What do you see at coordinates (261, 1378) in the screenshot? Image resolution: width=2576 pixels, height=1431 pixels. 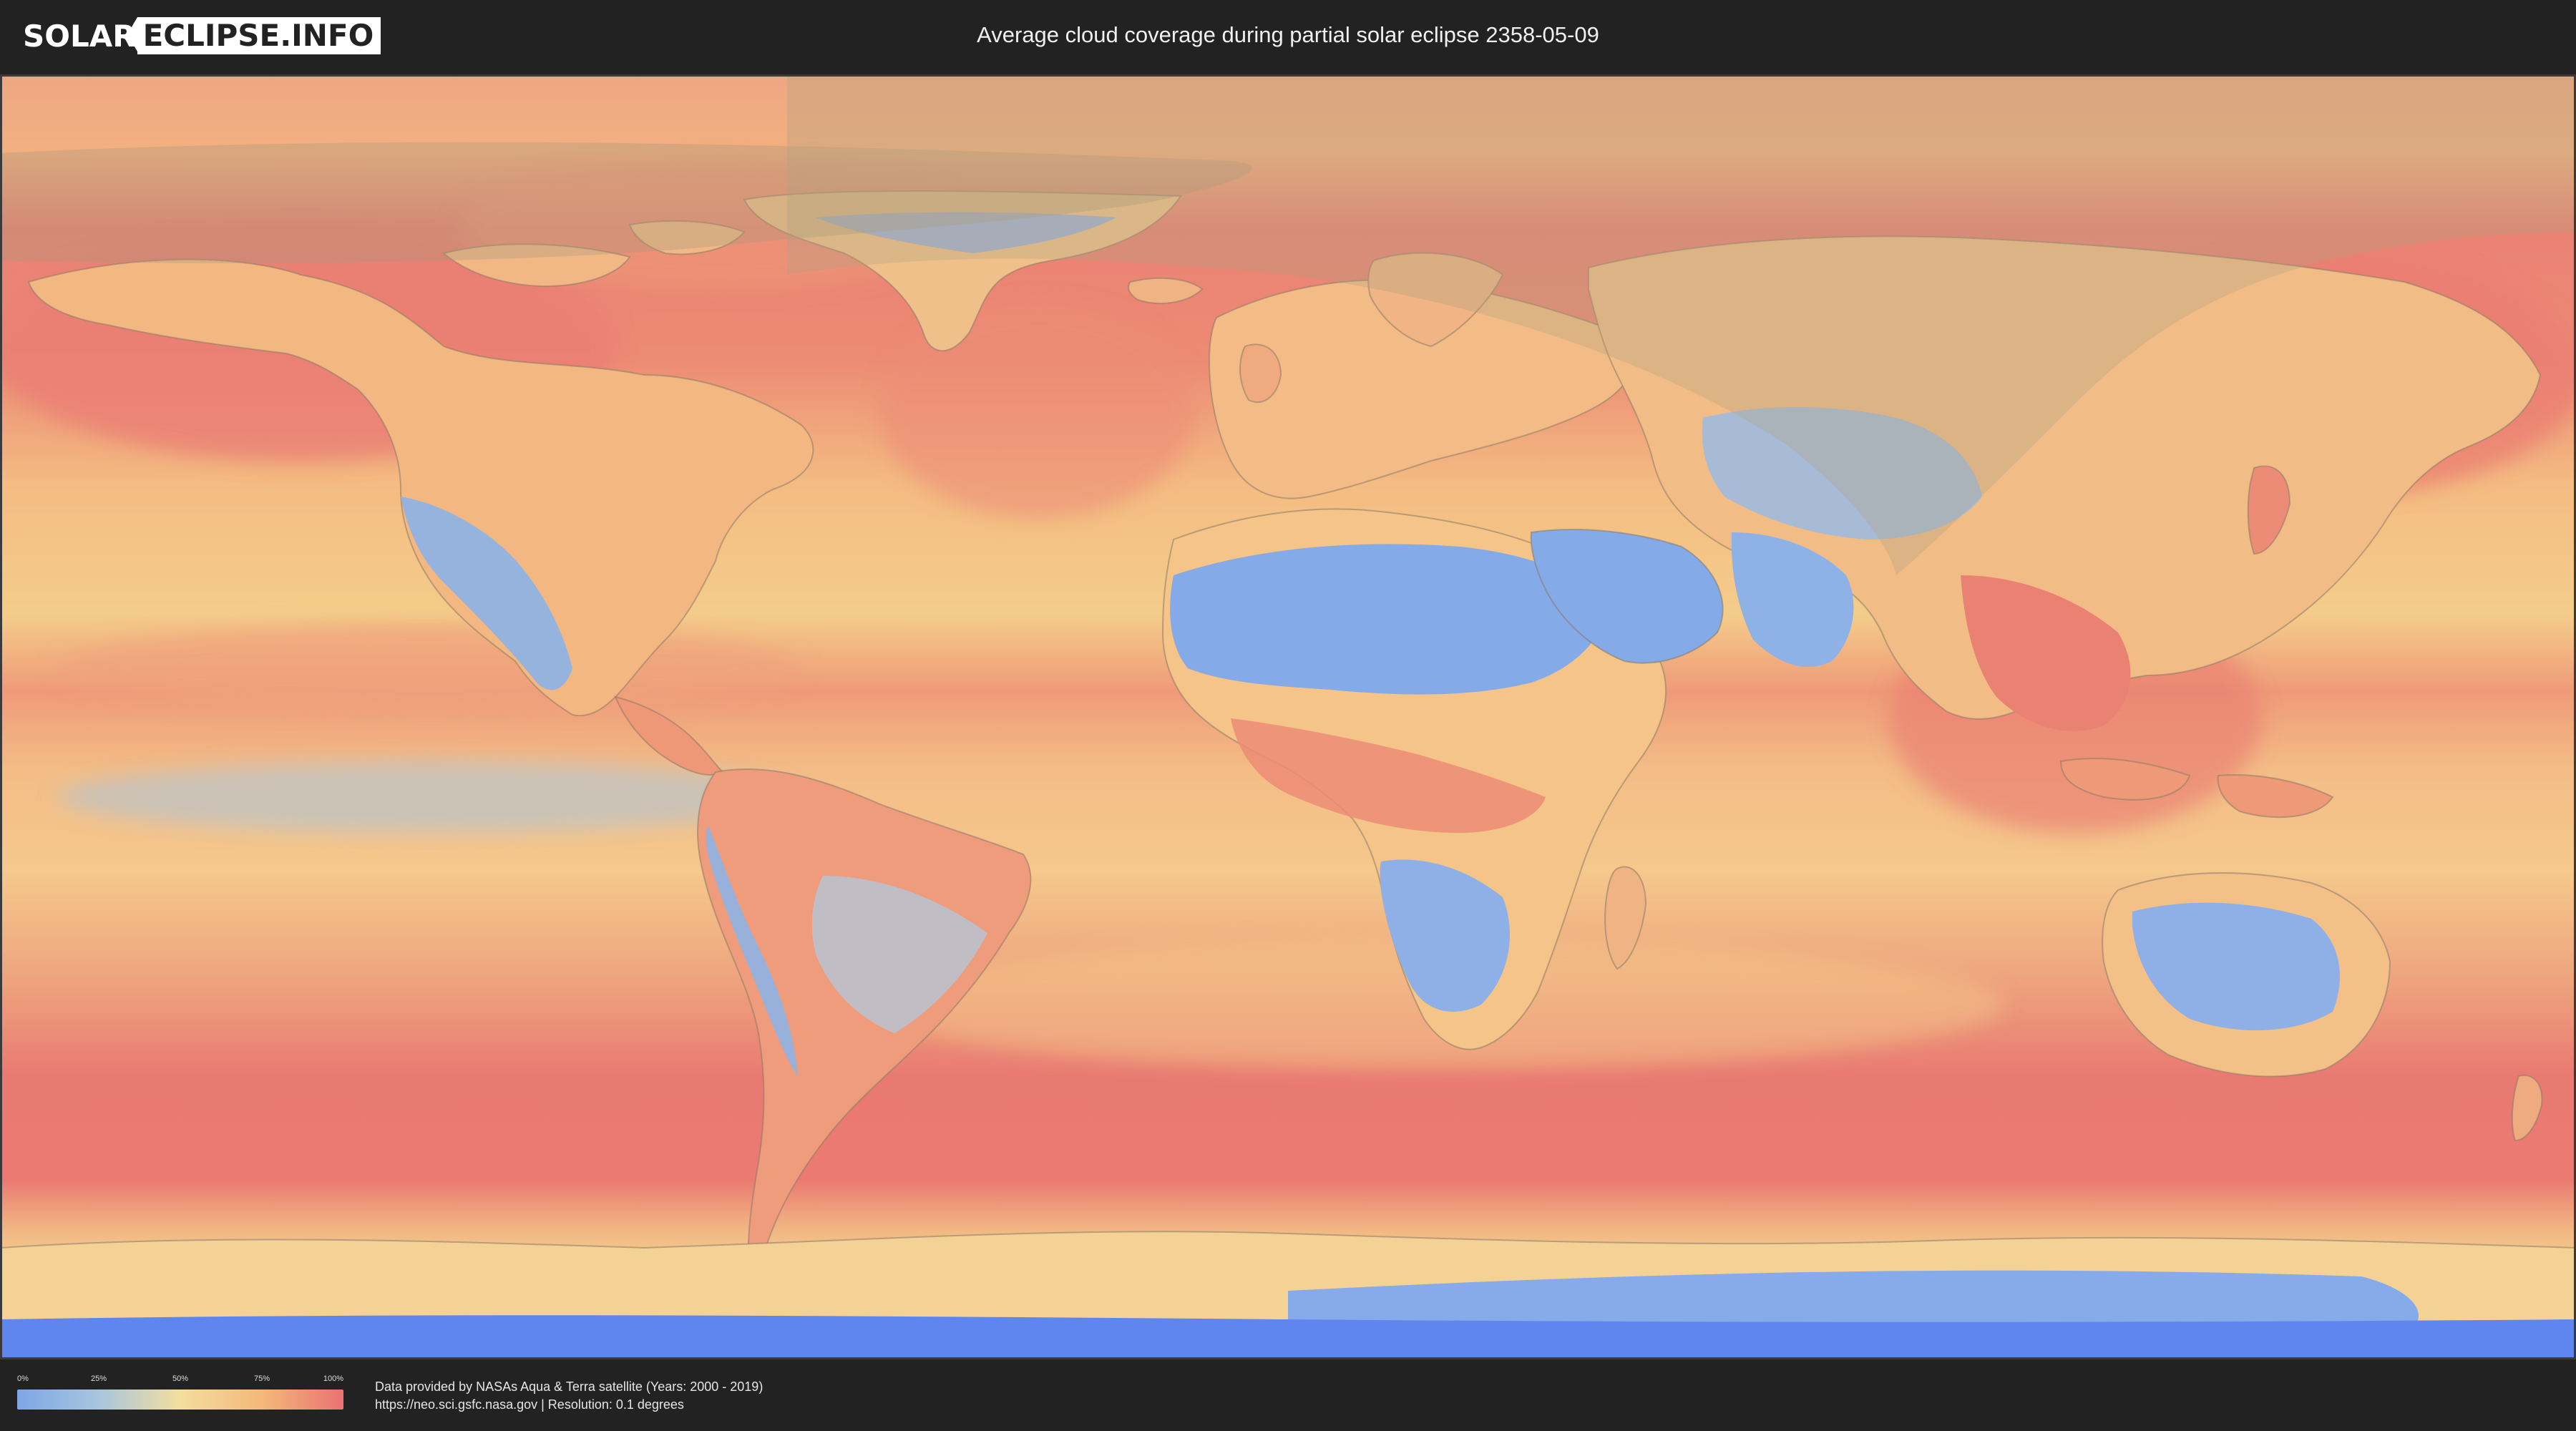 I see `legend-tick-75: 75%` at bounding box center [261, 1378].